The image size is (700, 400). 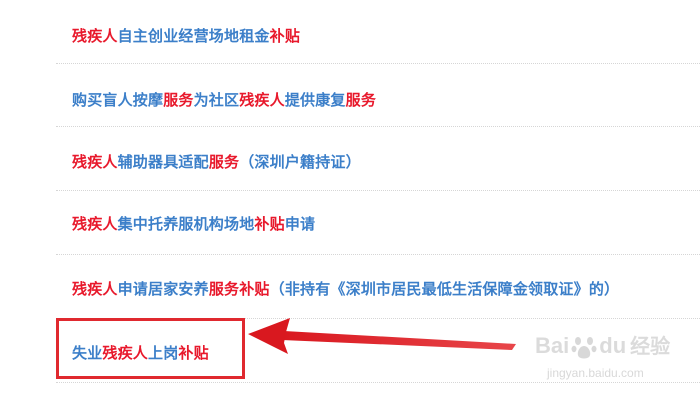 I want to click on link-6-seg-4: 补贴, so click(x=193, y=353).